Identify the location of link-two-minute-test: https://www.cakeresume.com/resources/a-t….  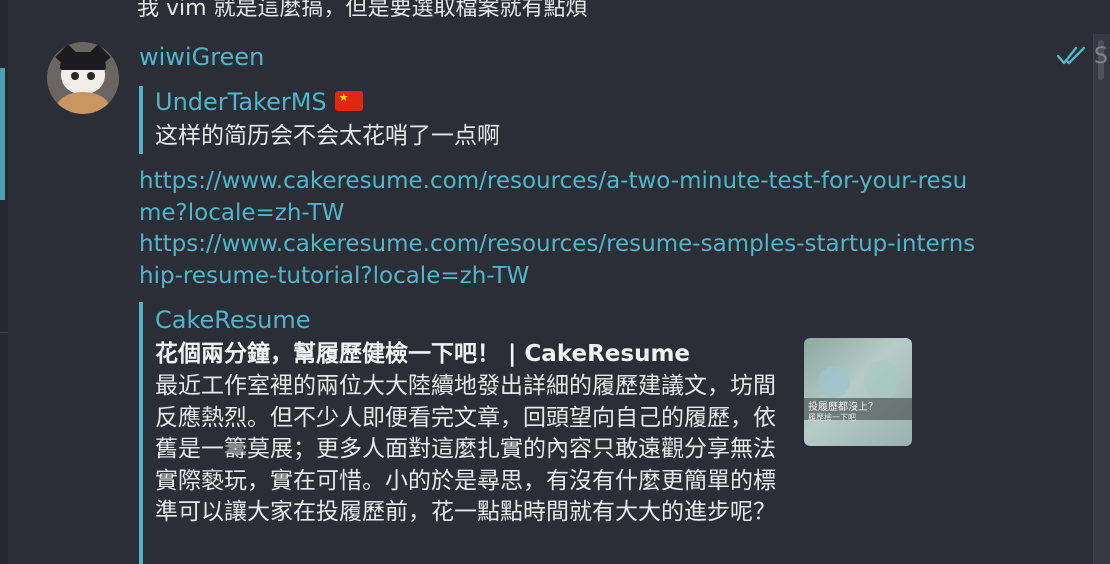
(559, 197).